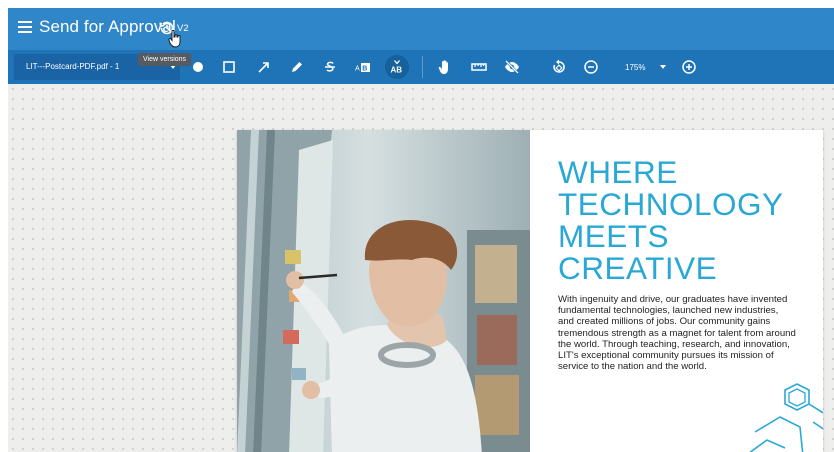  What do you see at coordinates (479, 67) in the screenshot?
I see `ruler-icon` at bounding box center [479, 67].